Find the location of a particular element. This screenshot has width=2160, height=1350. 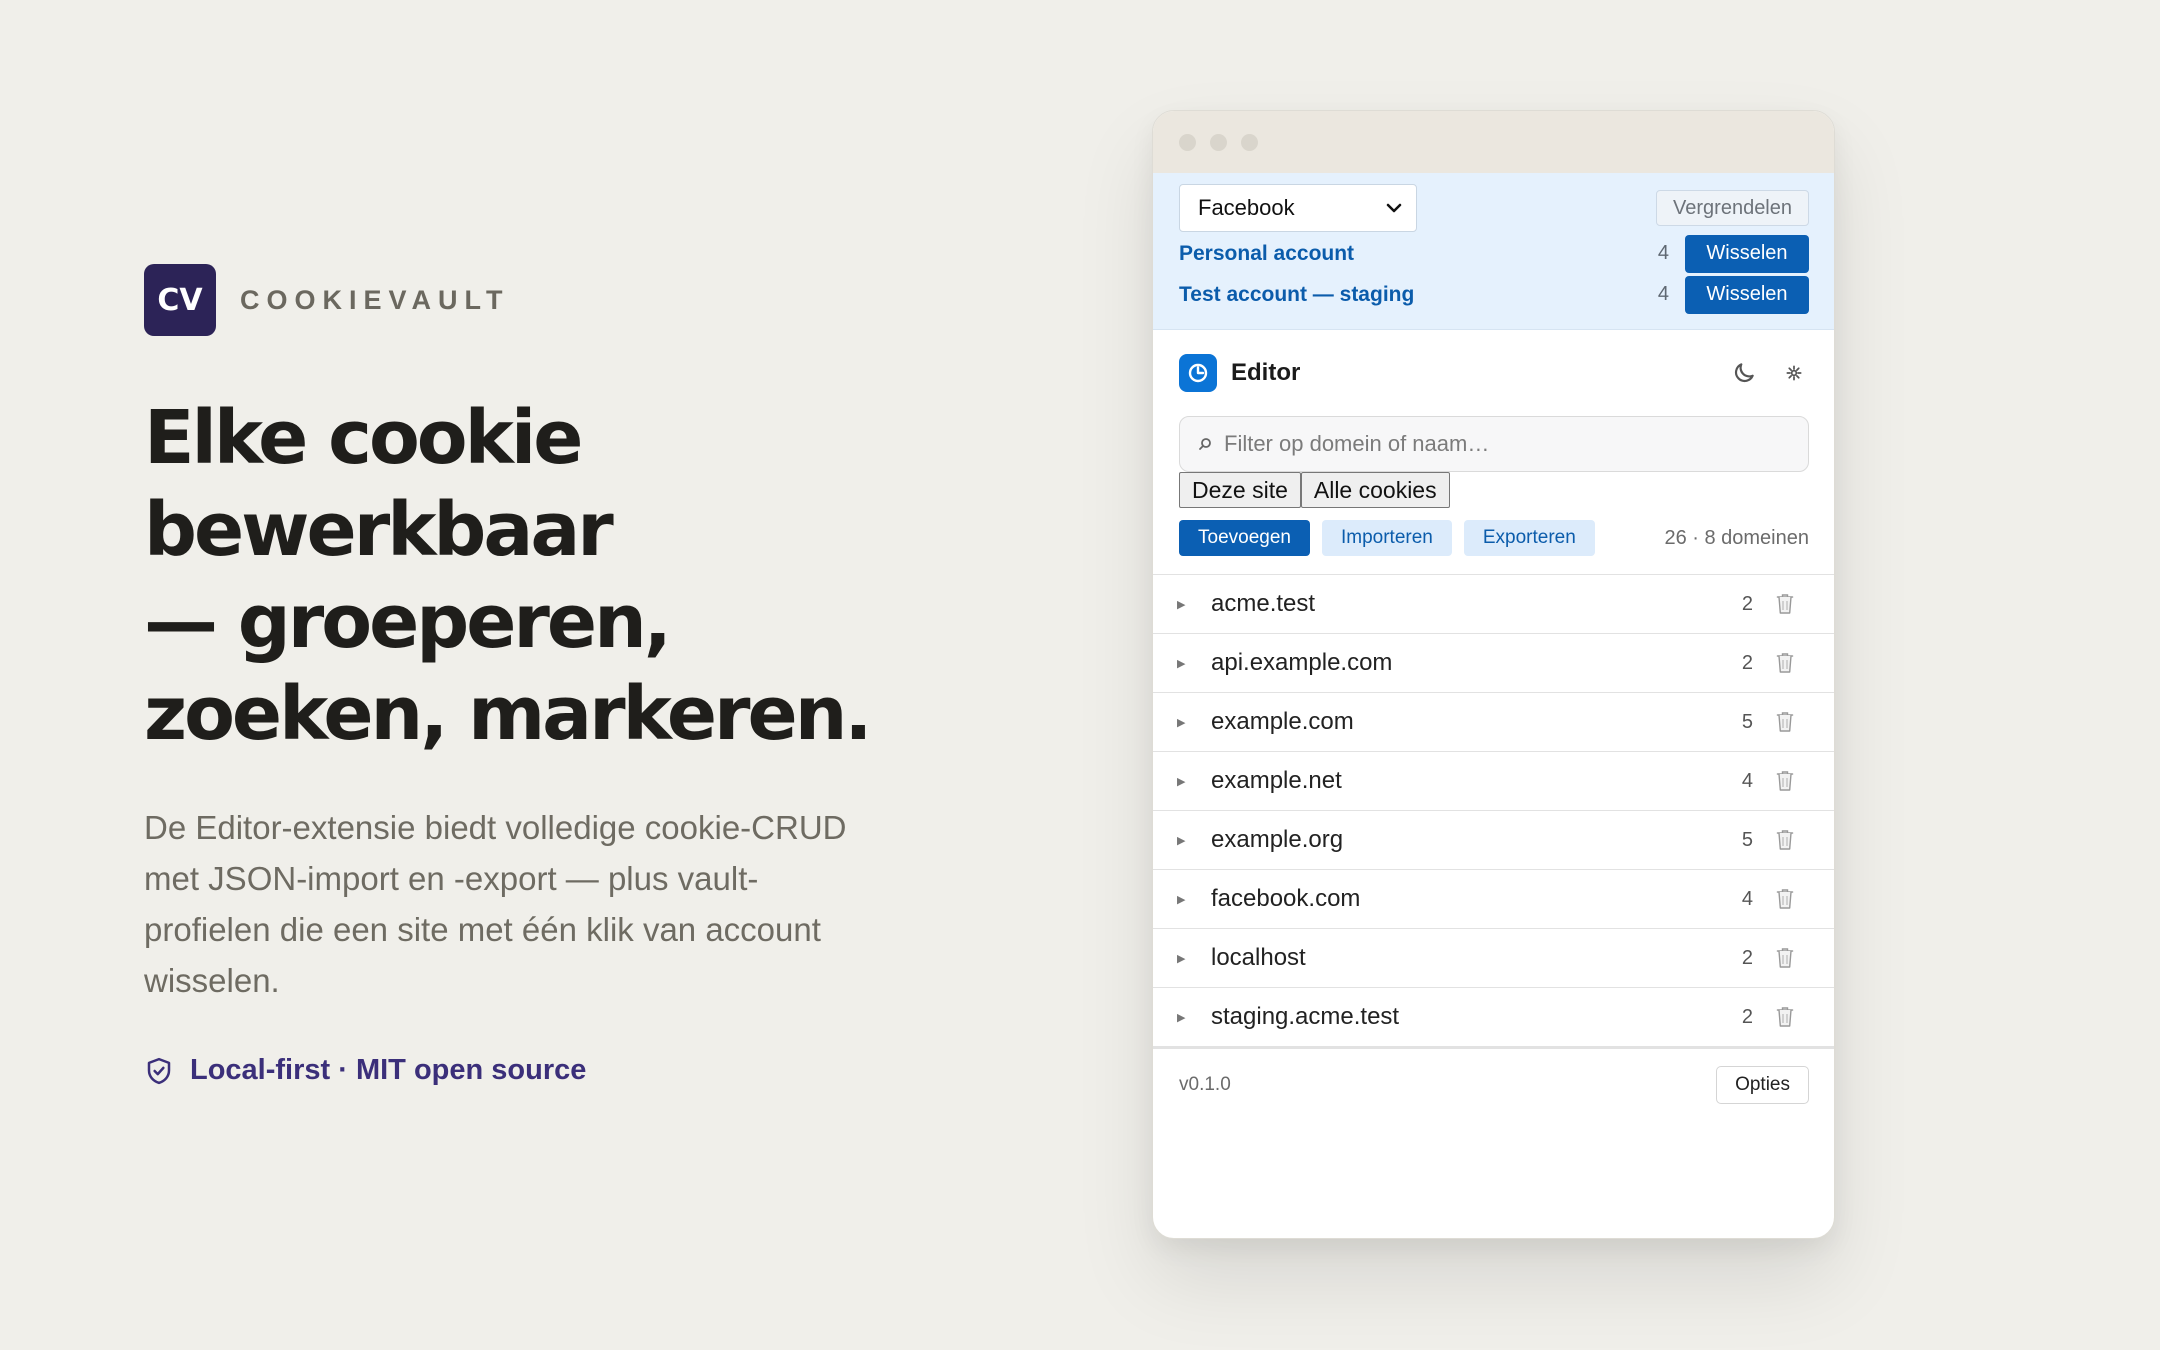

window-zoom-dot is located at coordinates (1249, 142).